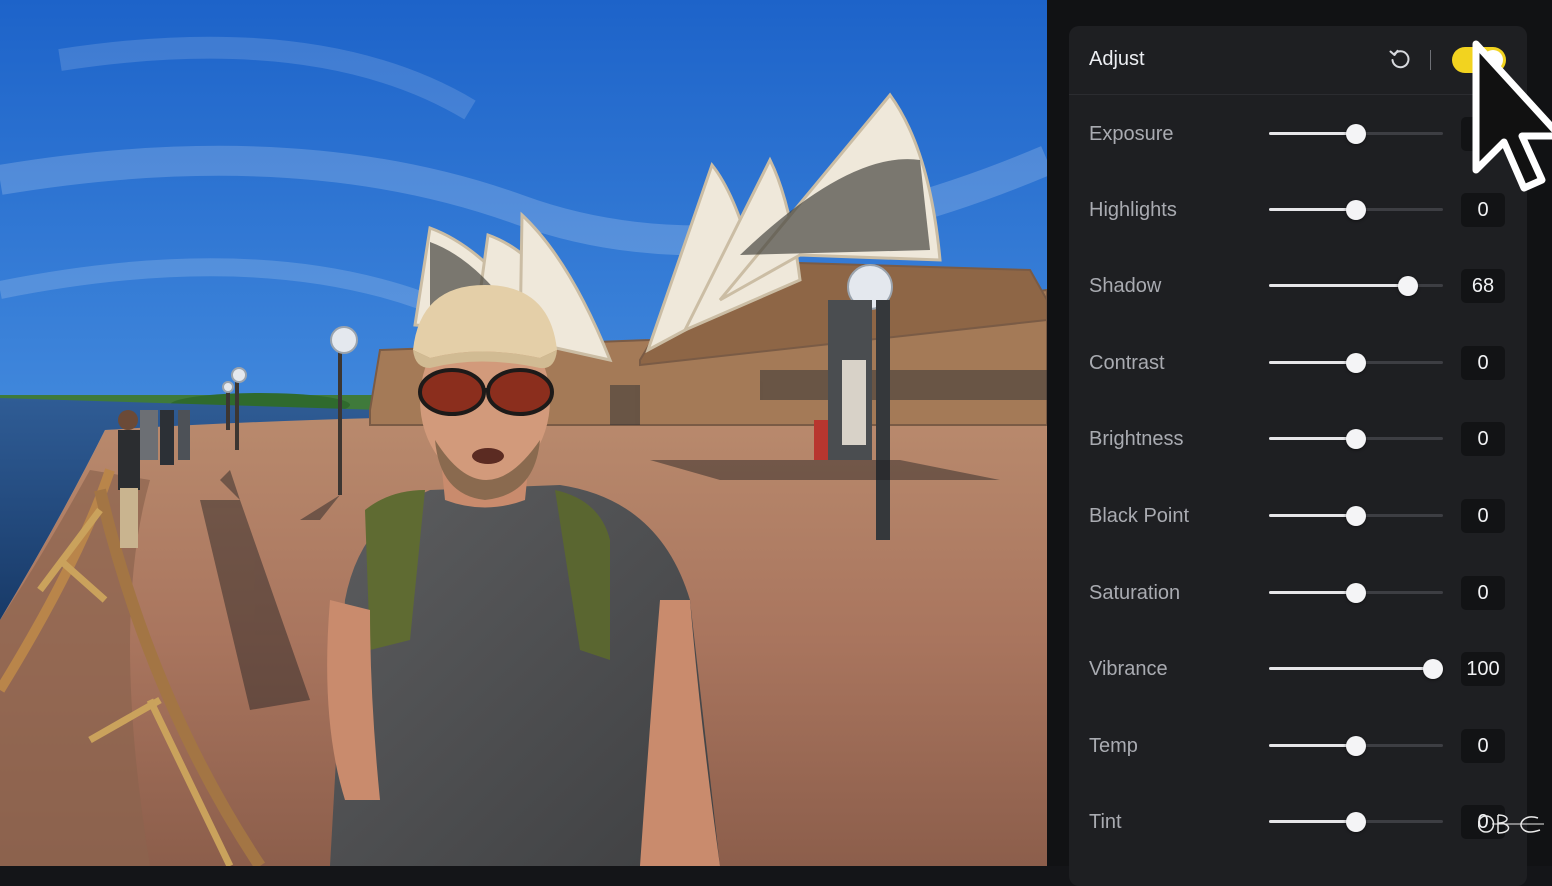 This screenshot has height=886, width=1552. I want to click on vibrance-value: 100, so click(1483, 669).